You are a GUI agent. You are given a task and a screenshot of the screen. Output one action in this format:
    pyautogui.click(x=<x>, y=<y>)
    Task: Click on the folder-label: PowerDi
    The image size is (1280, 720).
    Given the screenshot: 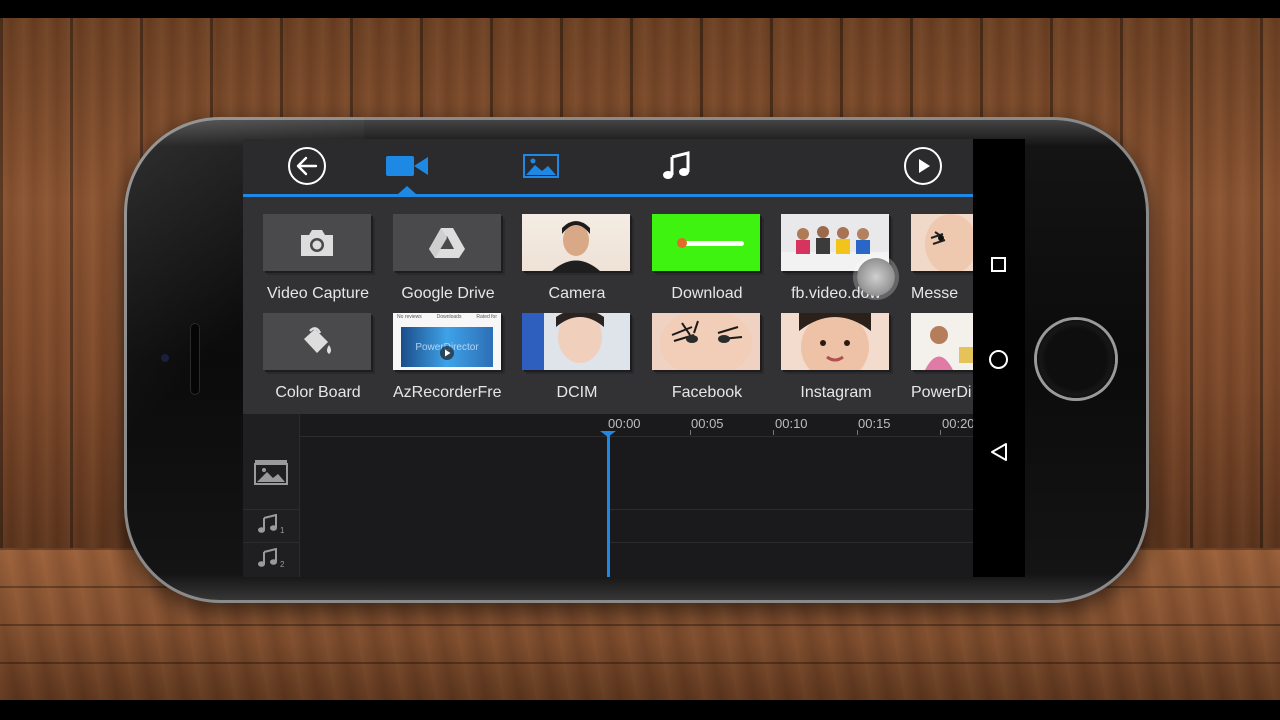 What is the action you would take?
    pyautogui.click(x=941, y=392)
    